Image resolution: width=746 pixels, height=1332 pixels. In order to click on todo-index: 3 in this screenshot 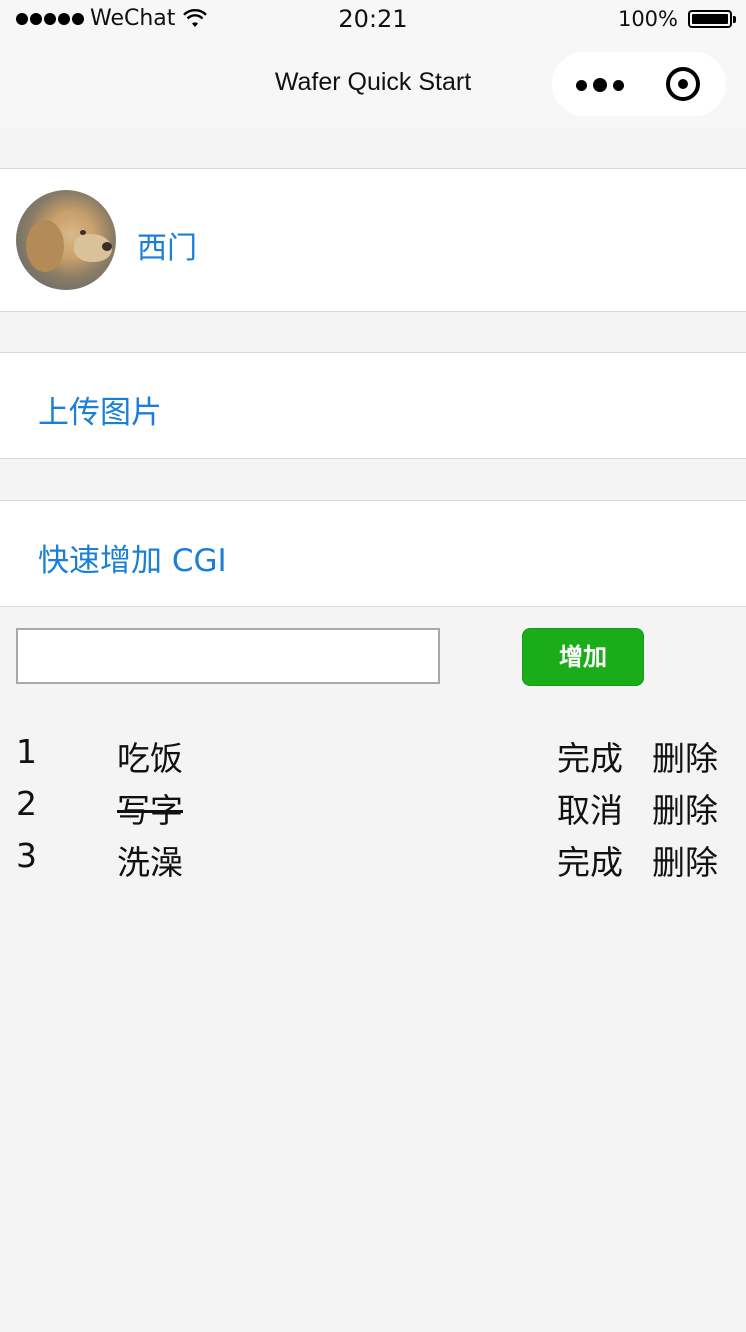, I will do `click(26, 855)`.